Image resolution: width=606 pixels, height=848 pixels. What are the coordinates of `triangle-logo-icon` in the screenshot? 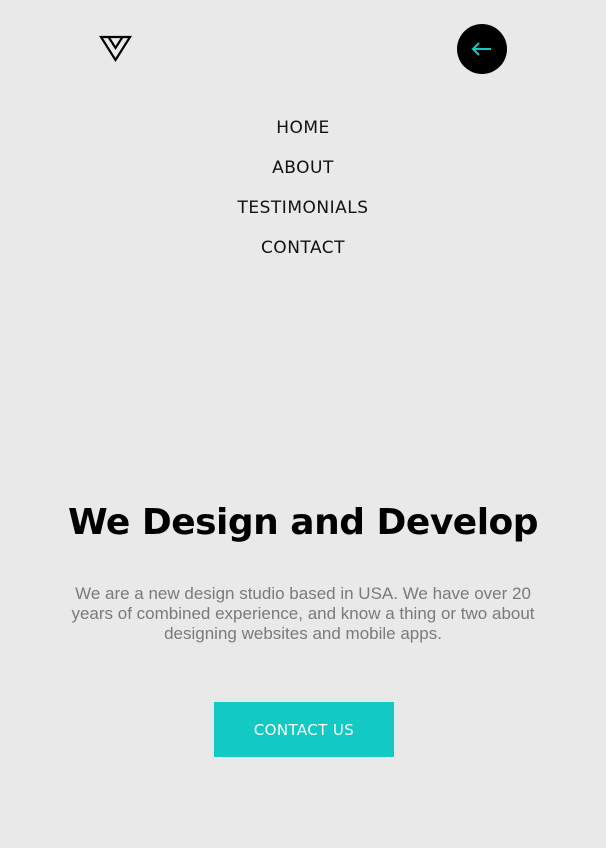 It's located at (115, 49).